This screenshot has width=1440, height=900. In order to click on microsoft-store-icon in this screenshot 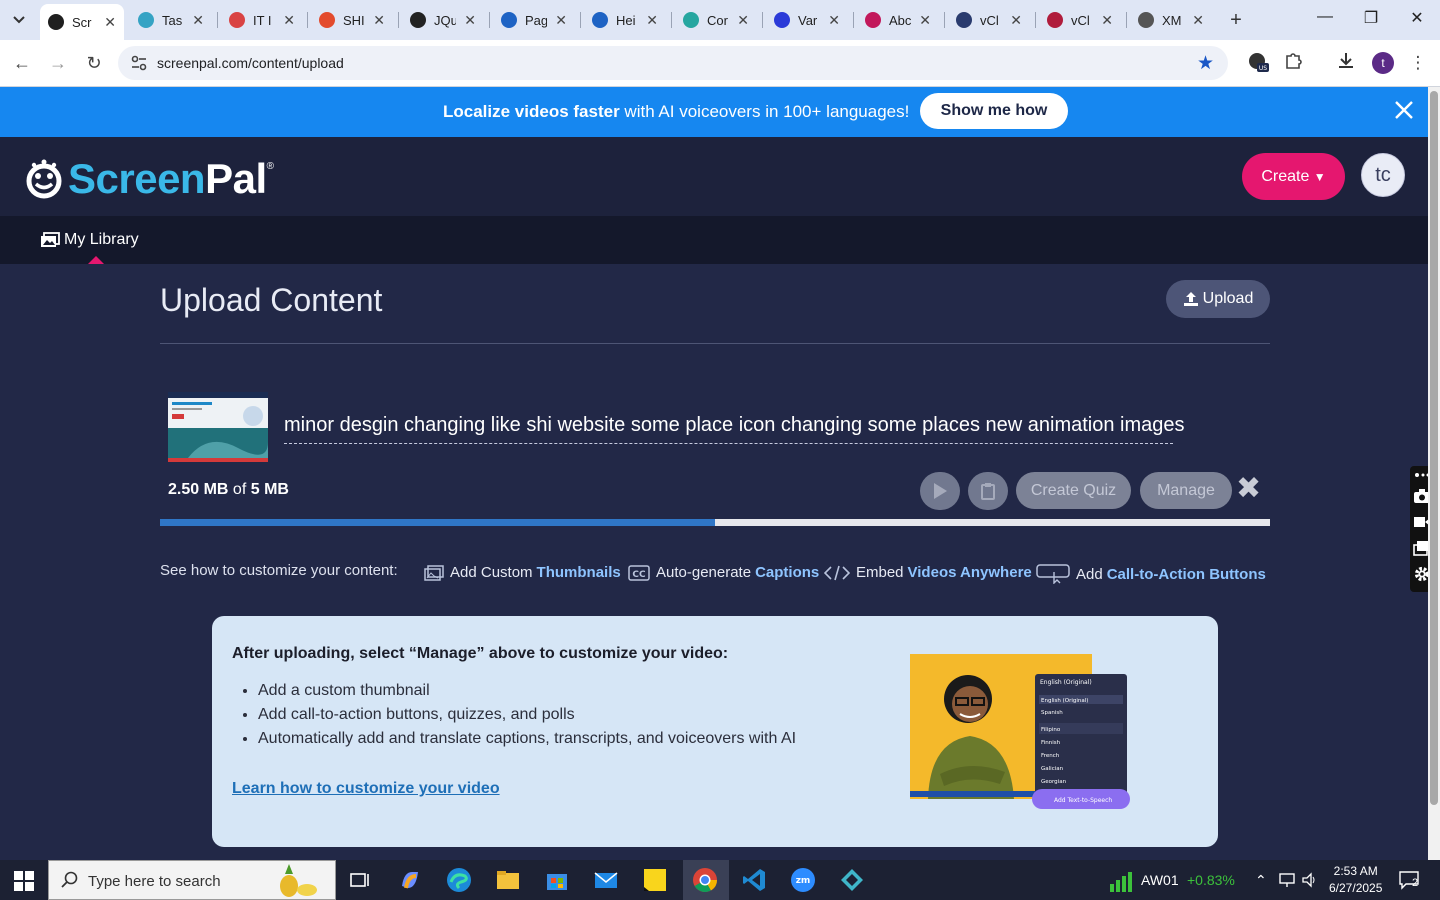, I will do `click(557, 880)`.